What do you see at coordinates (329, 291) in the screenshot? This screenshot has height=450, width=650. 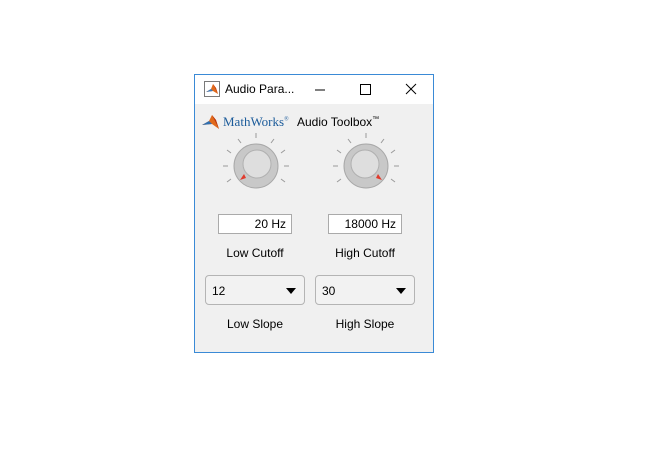 I see `high-slope-value: 30` at bounding box center [329, 291].